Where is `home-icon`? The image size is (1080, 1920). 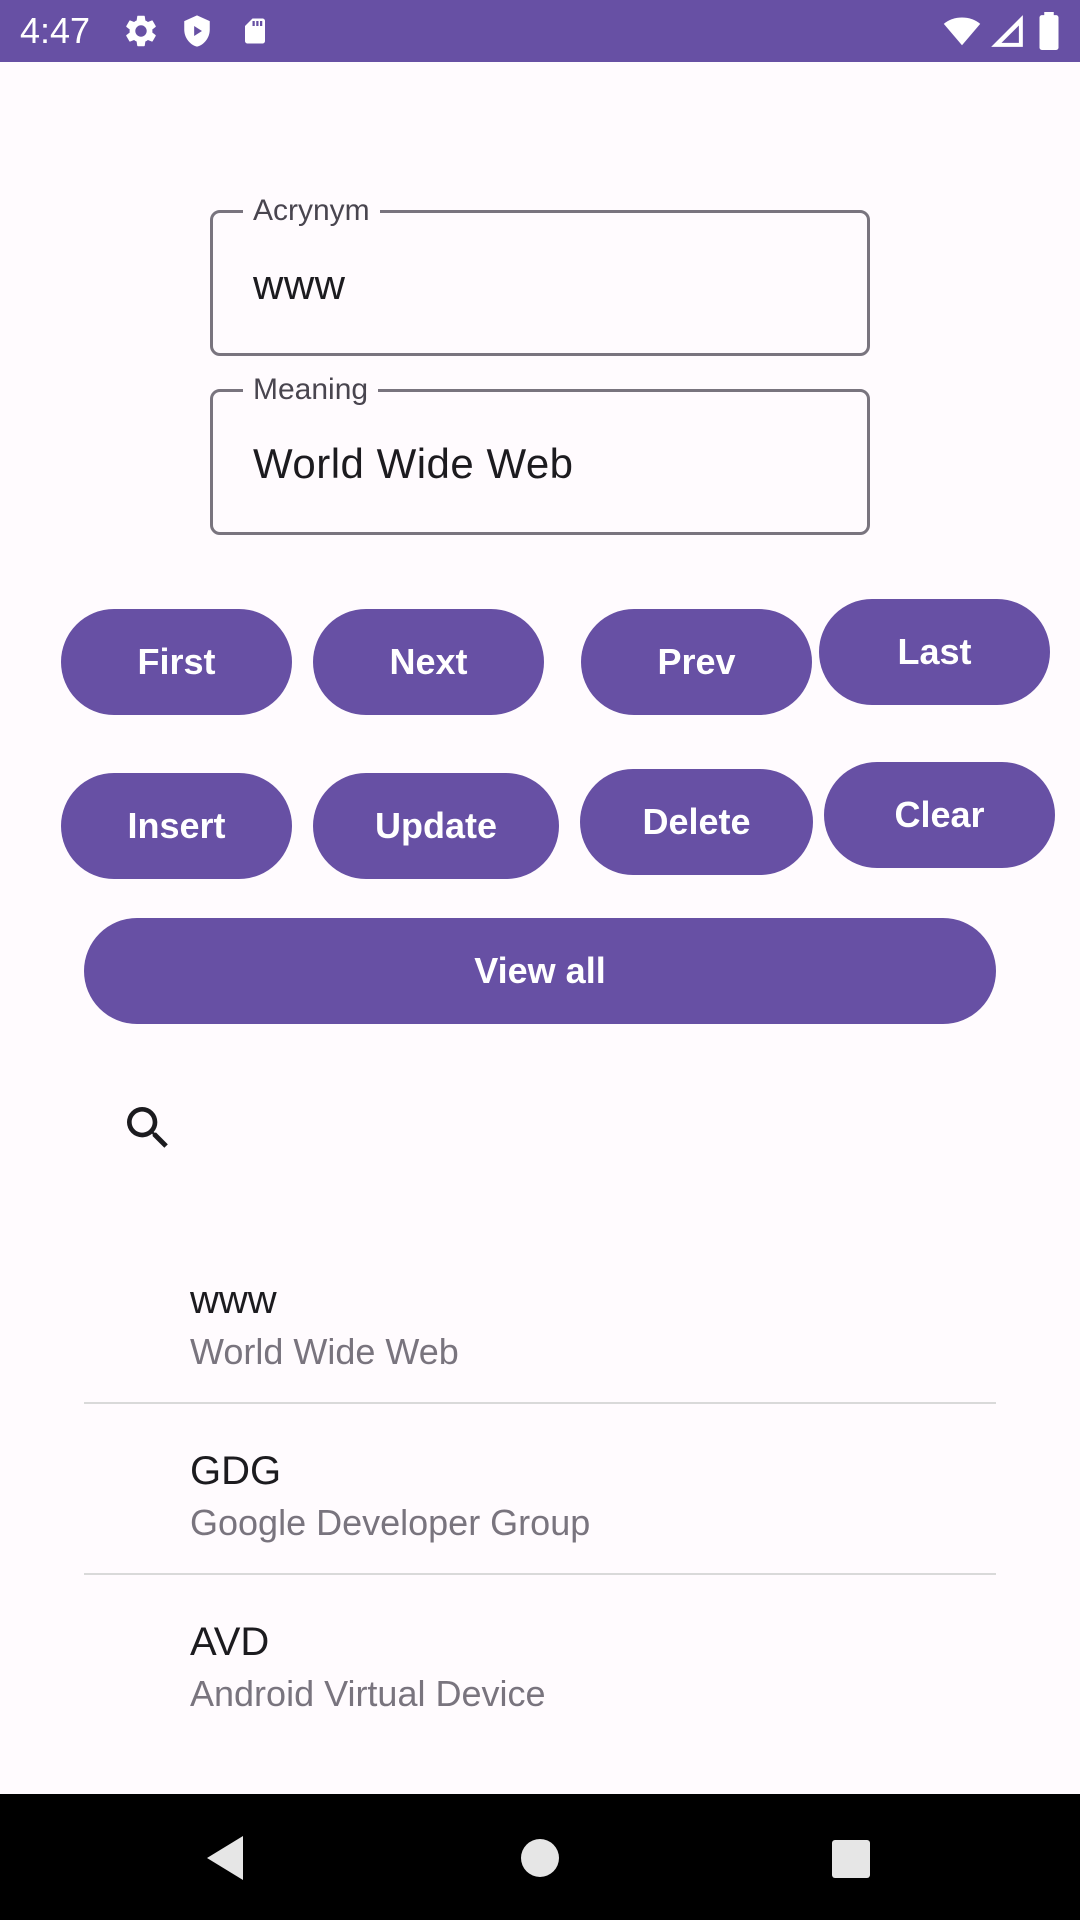 home-icon is located at coordinates (540, 1858).